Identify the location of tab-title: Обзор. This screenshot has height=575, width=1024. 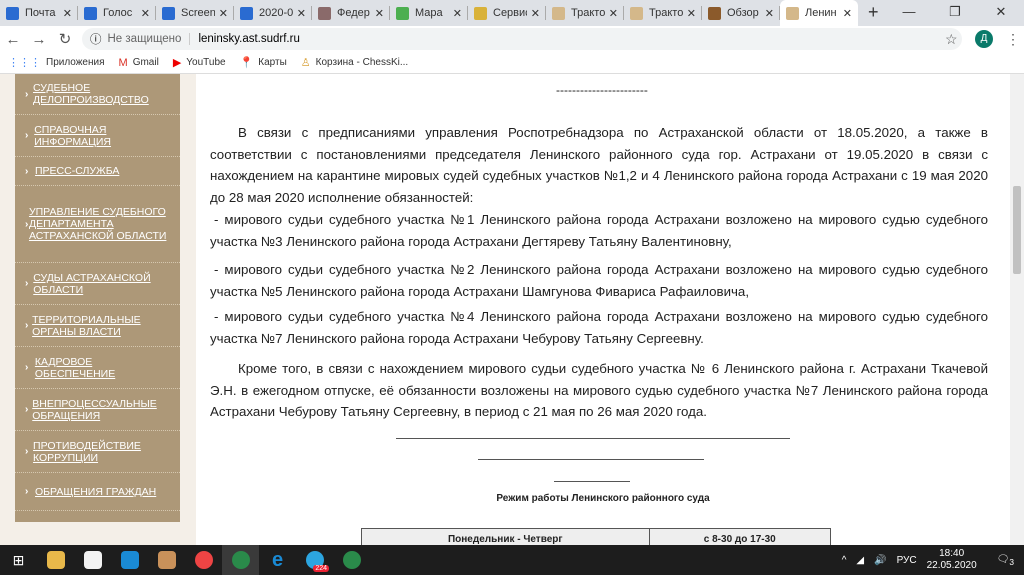
(743, 13).